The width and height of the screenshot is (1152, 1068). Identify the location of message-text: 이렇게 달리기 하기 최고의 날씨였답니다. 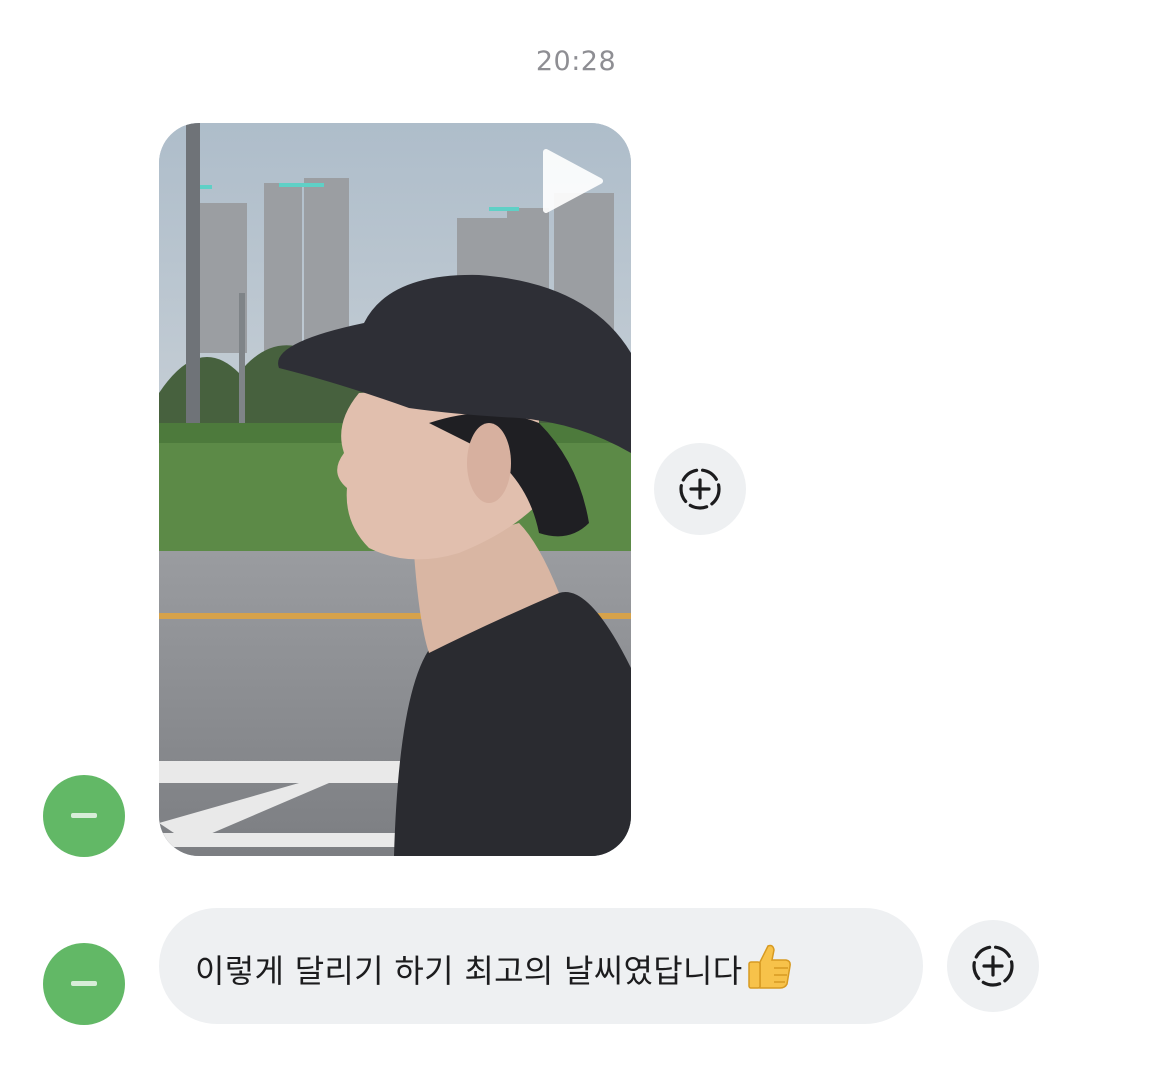
(494, 966).